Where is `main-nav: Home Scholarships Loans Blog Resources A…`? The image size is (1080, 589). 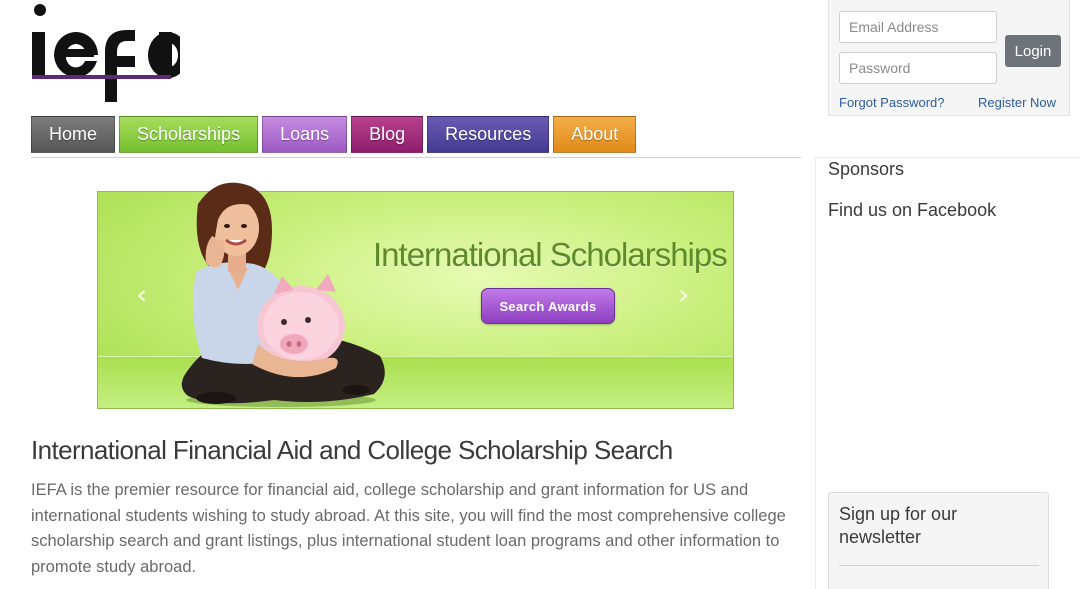
main-nav: Home Scholarships Loans Blog Resources A… is located at coordinates (334, 135).